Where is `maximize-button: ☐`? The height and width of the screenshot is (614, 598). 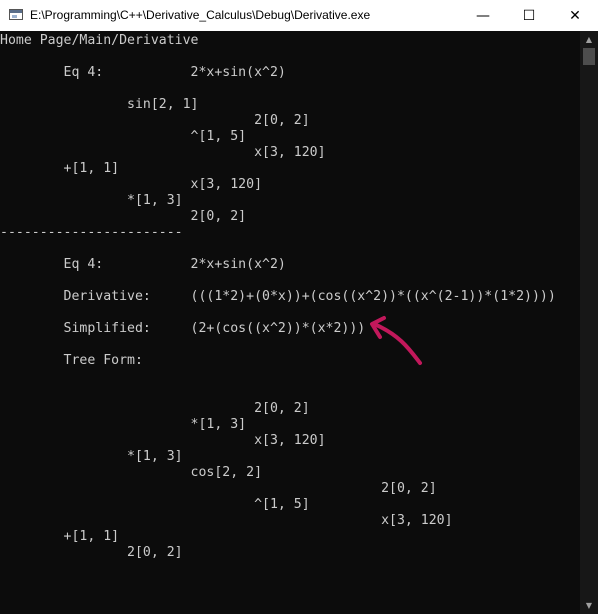 maximize-button: ☐ is located at coordinates (529, 15).